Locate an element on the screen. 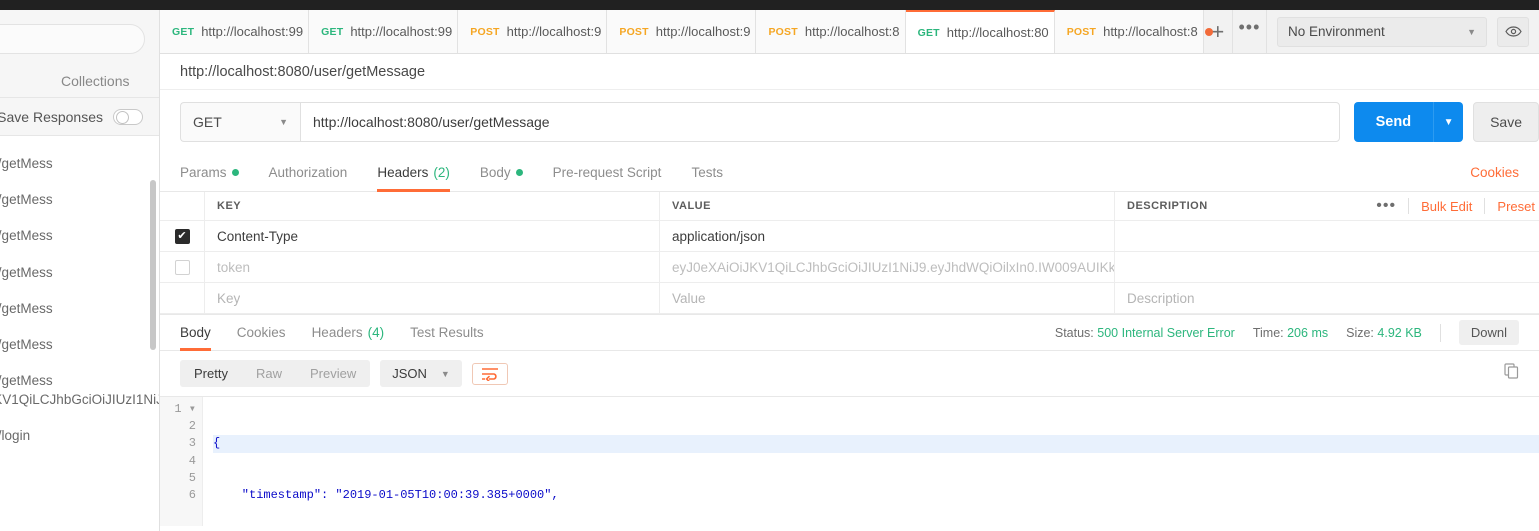 The image size is (1539, 531). tab-label: Body is located at coordinates (495, 172).